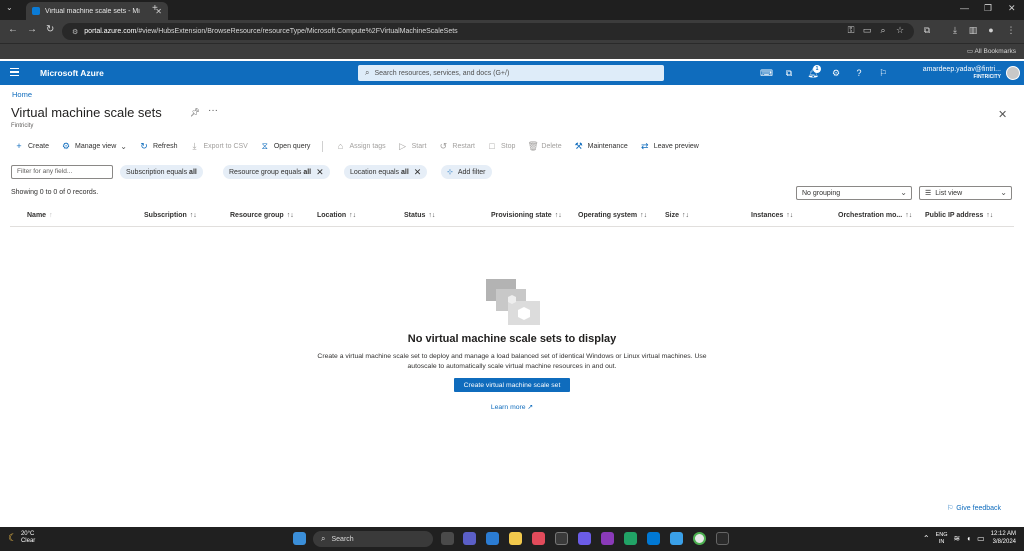 This screenshot has width=1024, height=551. I want to click on tab-list-icon: ⌄, so click(9, 7).